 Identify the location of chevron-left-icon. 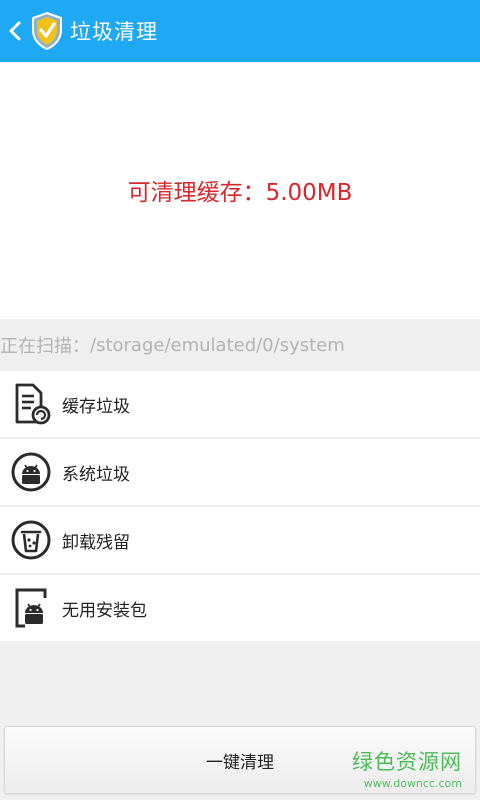
(15, 31).